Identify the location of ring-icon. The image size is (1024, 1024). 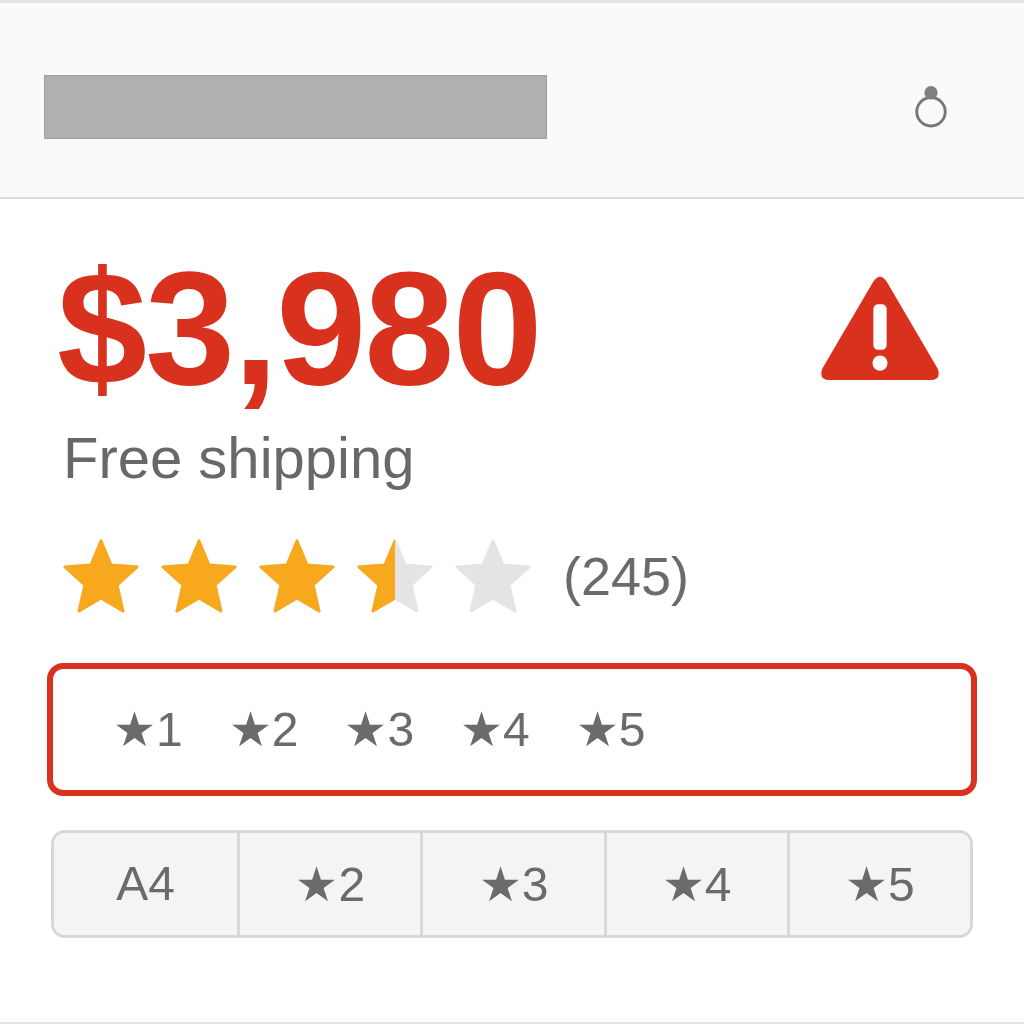
(931, 107).